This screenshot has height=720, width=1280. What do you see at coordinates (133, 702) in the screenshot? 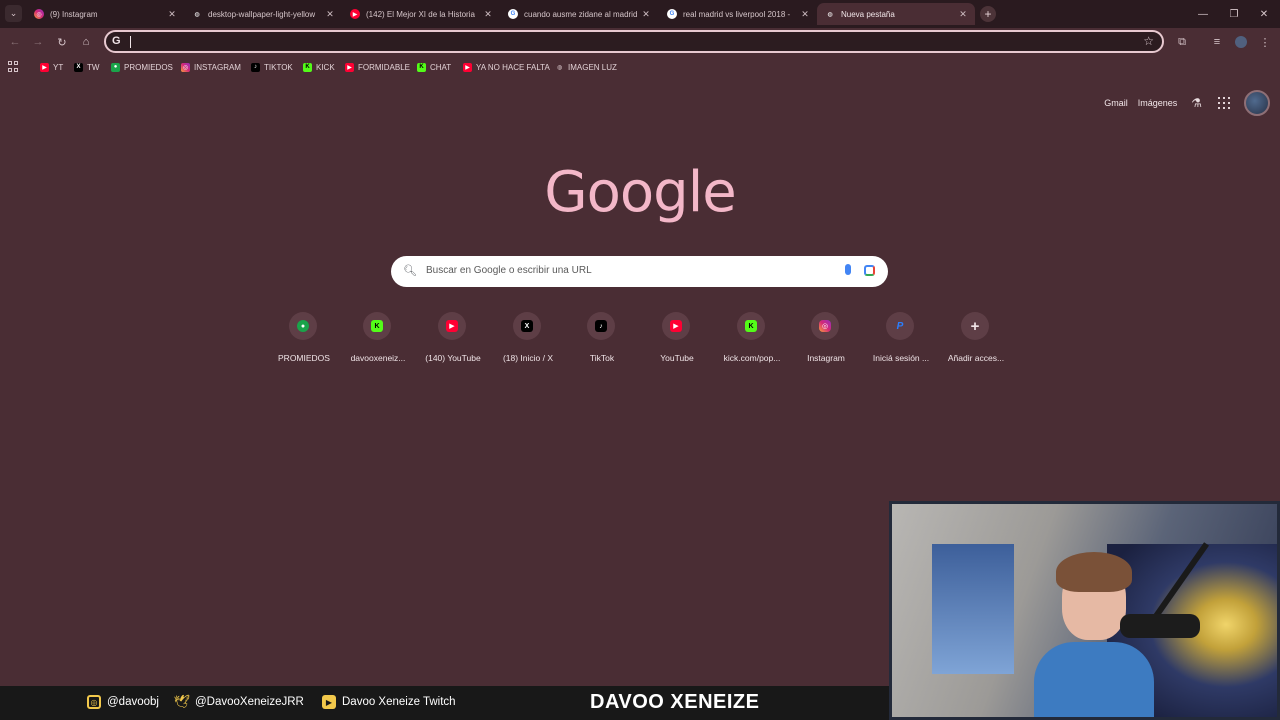
I see `overlay-instagram-handle: @davoobj` at bounding box center [133, 702].